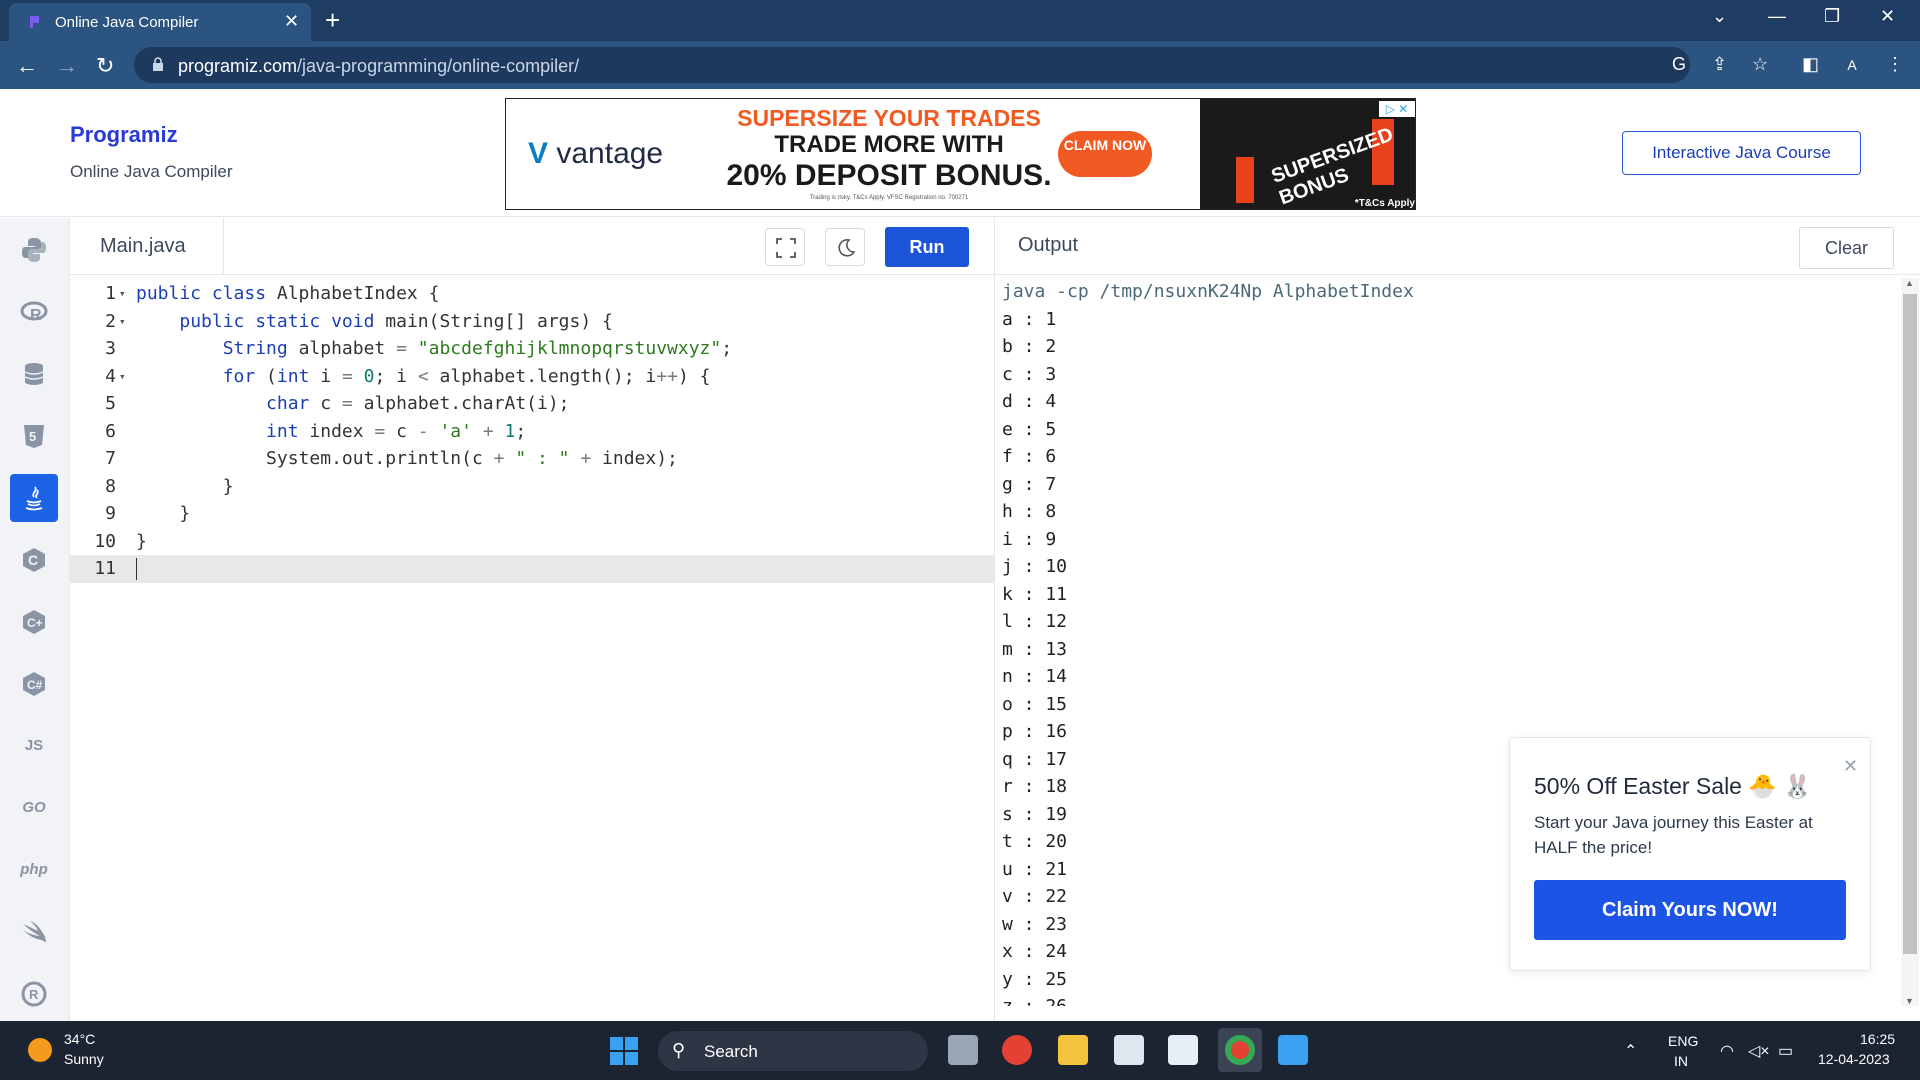 The image size is (1920, 1080). I want to click on output-line: e : 5, so click(1029, 429).